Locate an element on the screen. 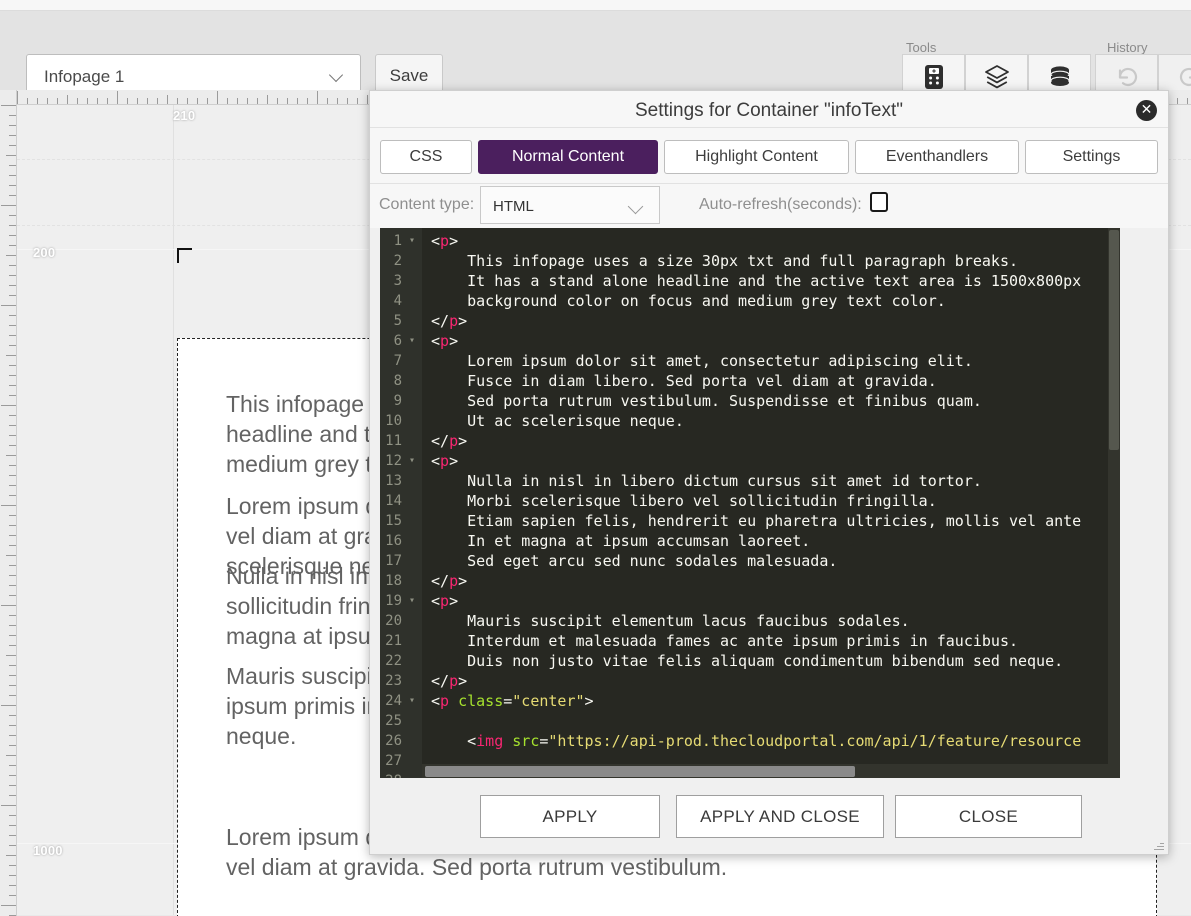 This screenshot has width=1191, height=916. editor-line-number: 25 is located at coordinates (393, 721).